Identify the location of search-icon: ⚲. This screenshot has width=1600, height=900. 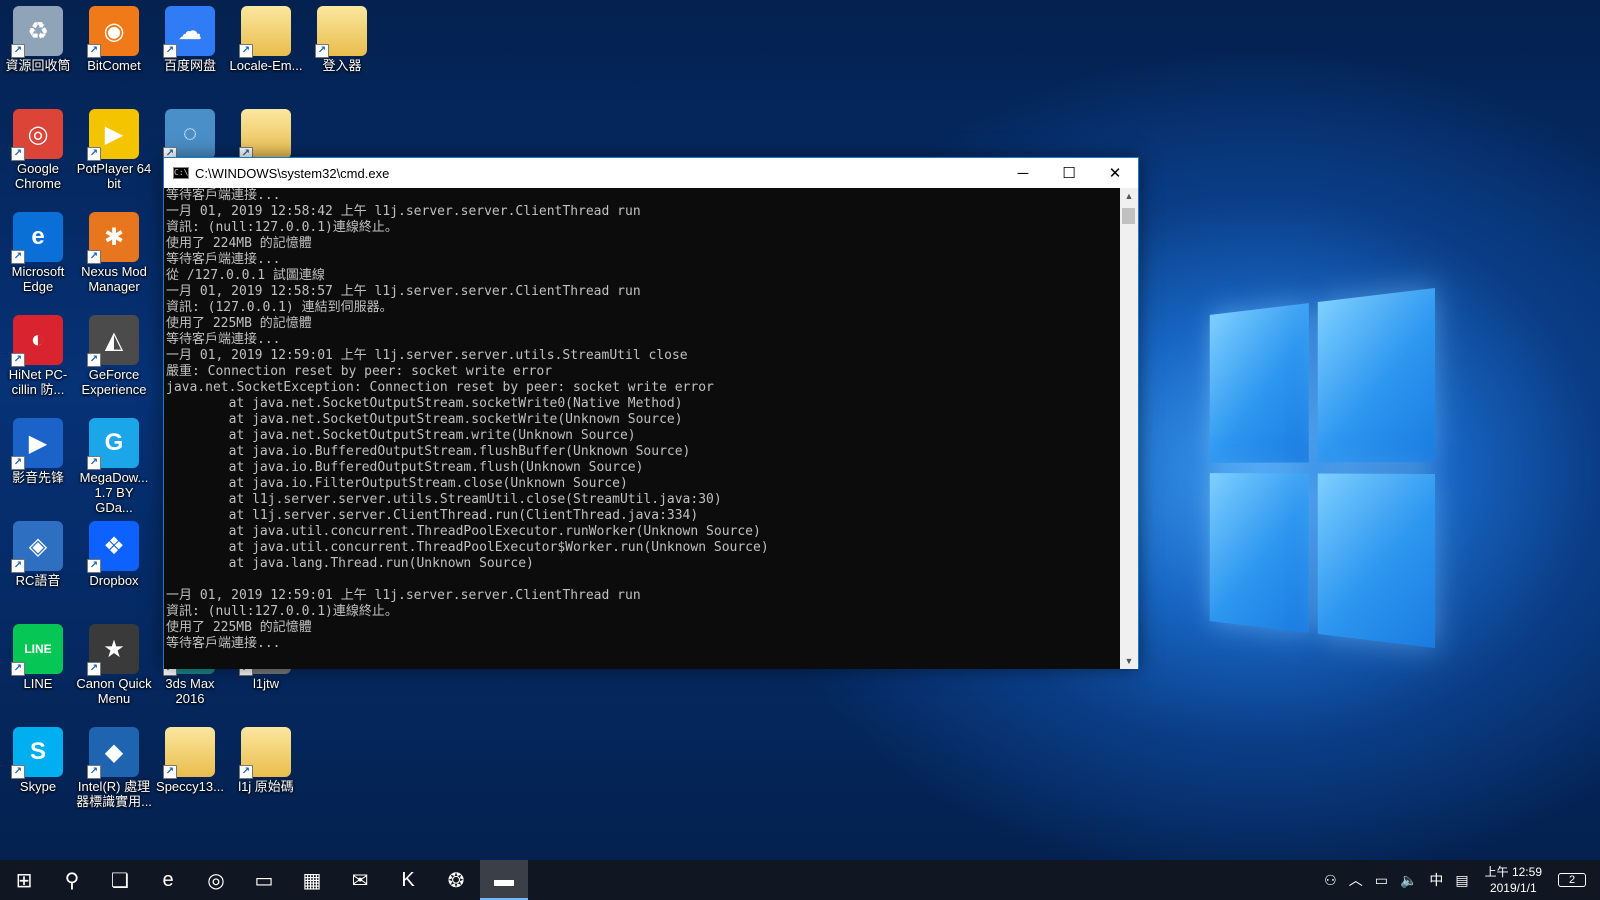
(72, 880).